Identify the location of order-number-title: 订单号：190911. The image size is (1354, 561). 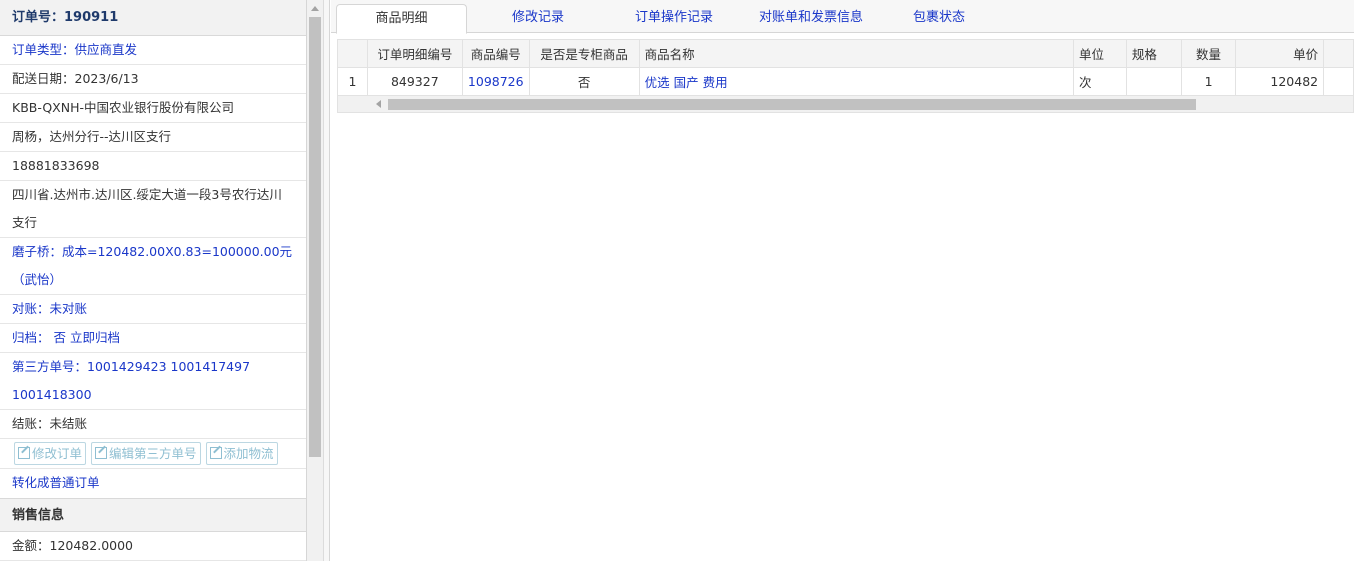
(153, 18).